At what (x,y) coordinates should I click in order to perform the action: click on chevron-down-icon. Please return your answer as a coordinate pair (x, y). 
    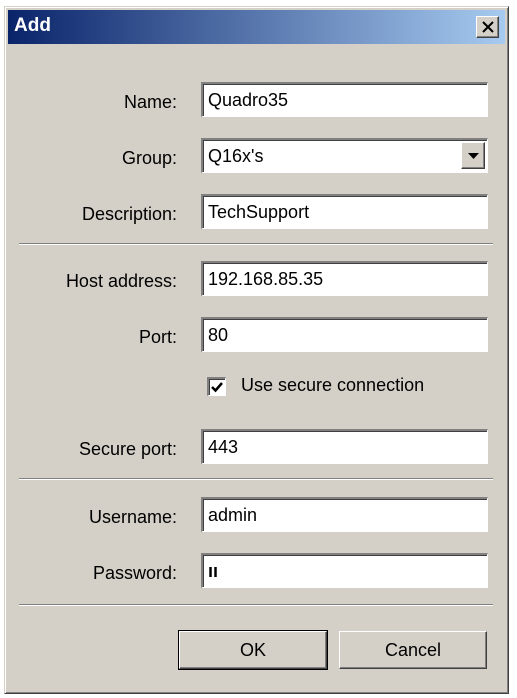
    Looking at the image, I should click on (473, 156).